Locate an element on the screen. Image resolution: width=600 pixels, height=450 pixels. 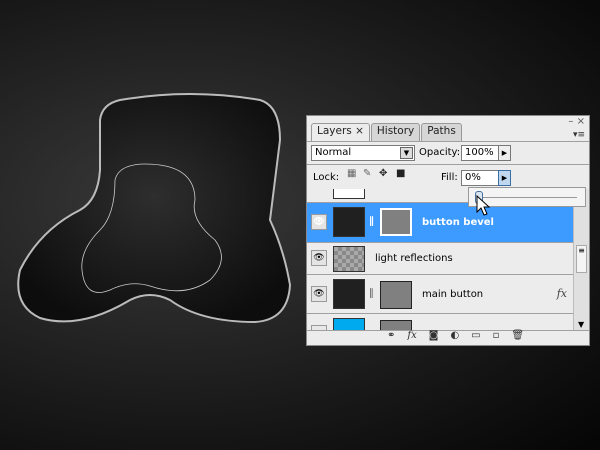
layer-row-light-reflections: 👁 light reflections is located at coordinates (440, 259).